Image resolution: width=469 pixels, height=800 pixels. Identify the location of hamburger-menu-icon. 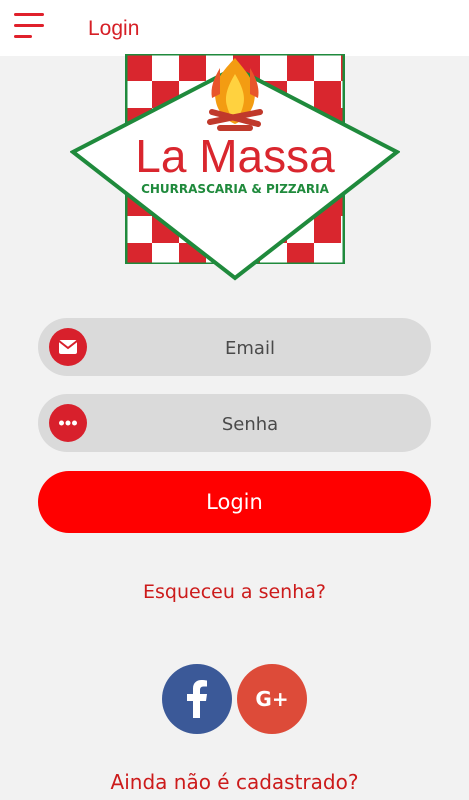
(30, 26).